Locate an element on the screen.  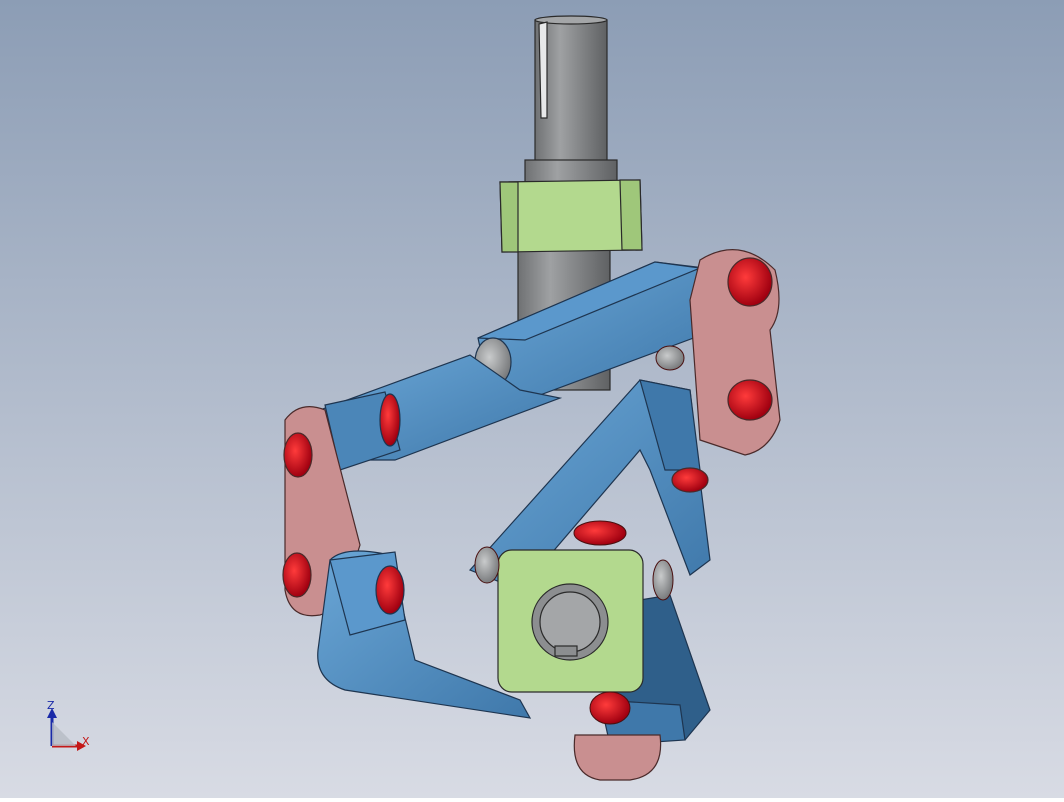
bottom-pink-roller is located at coordinates (617, 757).